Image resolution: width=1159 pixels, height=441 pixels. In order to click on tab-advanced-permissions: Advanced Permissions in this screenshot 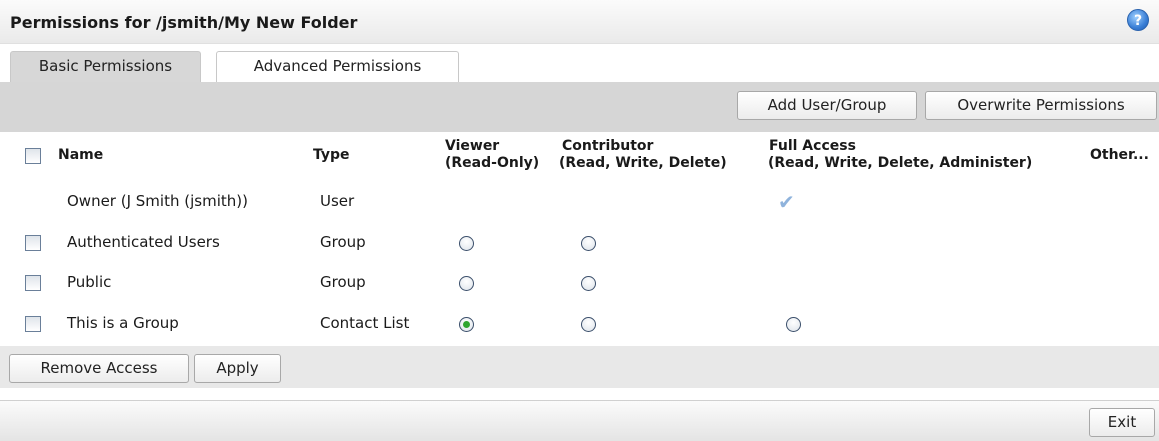, I will do `click(337, 66)`.